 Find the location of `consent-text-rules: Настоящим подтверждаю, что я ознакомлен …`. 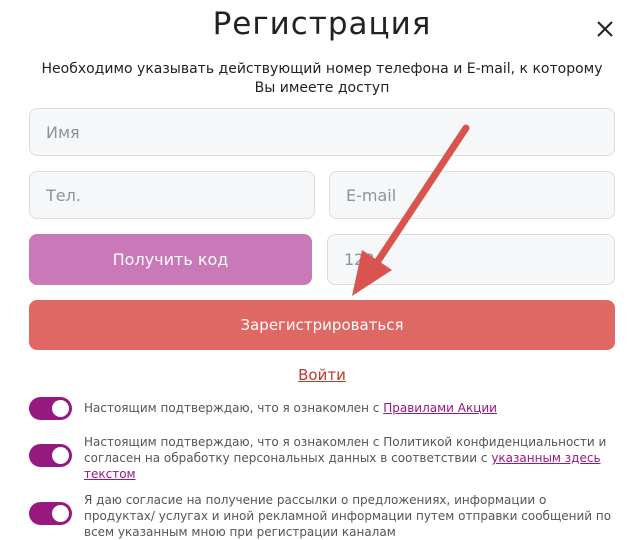

consent-text-rules: Настоящим подтверждаю, что я ознакомлен … is located at coordinates (349, 408).